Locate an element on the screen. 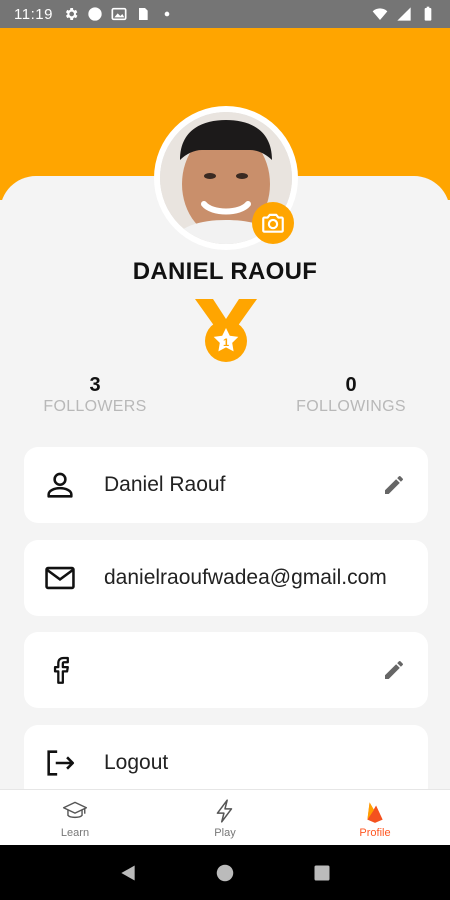 The image size is (450, 900). followers-stat: 3 FOLLOWERS is located at coordinates (95, 395).